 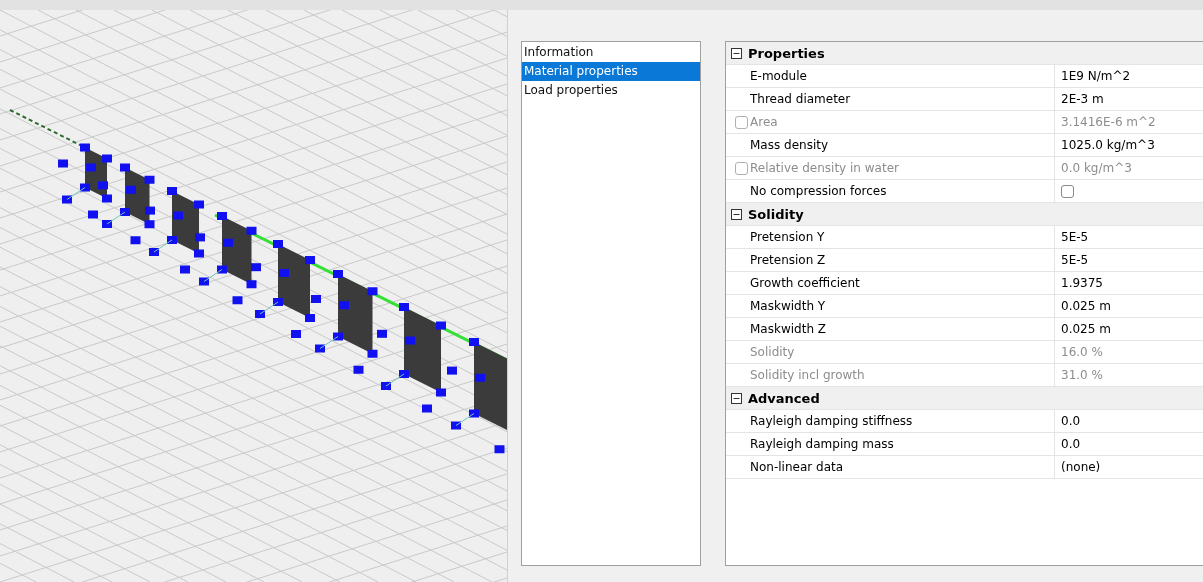 I want to click on property-name: Area, so click(x=764, y=122).